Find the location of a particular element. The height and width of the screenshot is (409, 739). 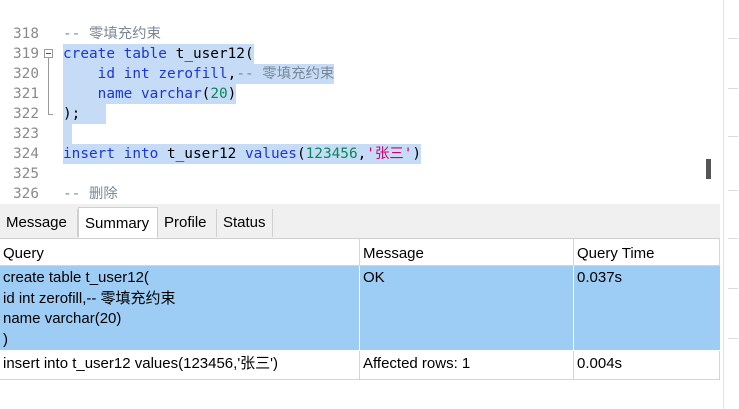

editor-line: 318 is located at coordinates (350, 23).